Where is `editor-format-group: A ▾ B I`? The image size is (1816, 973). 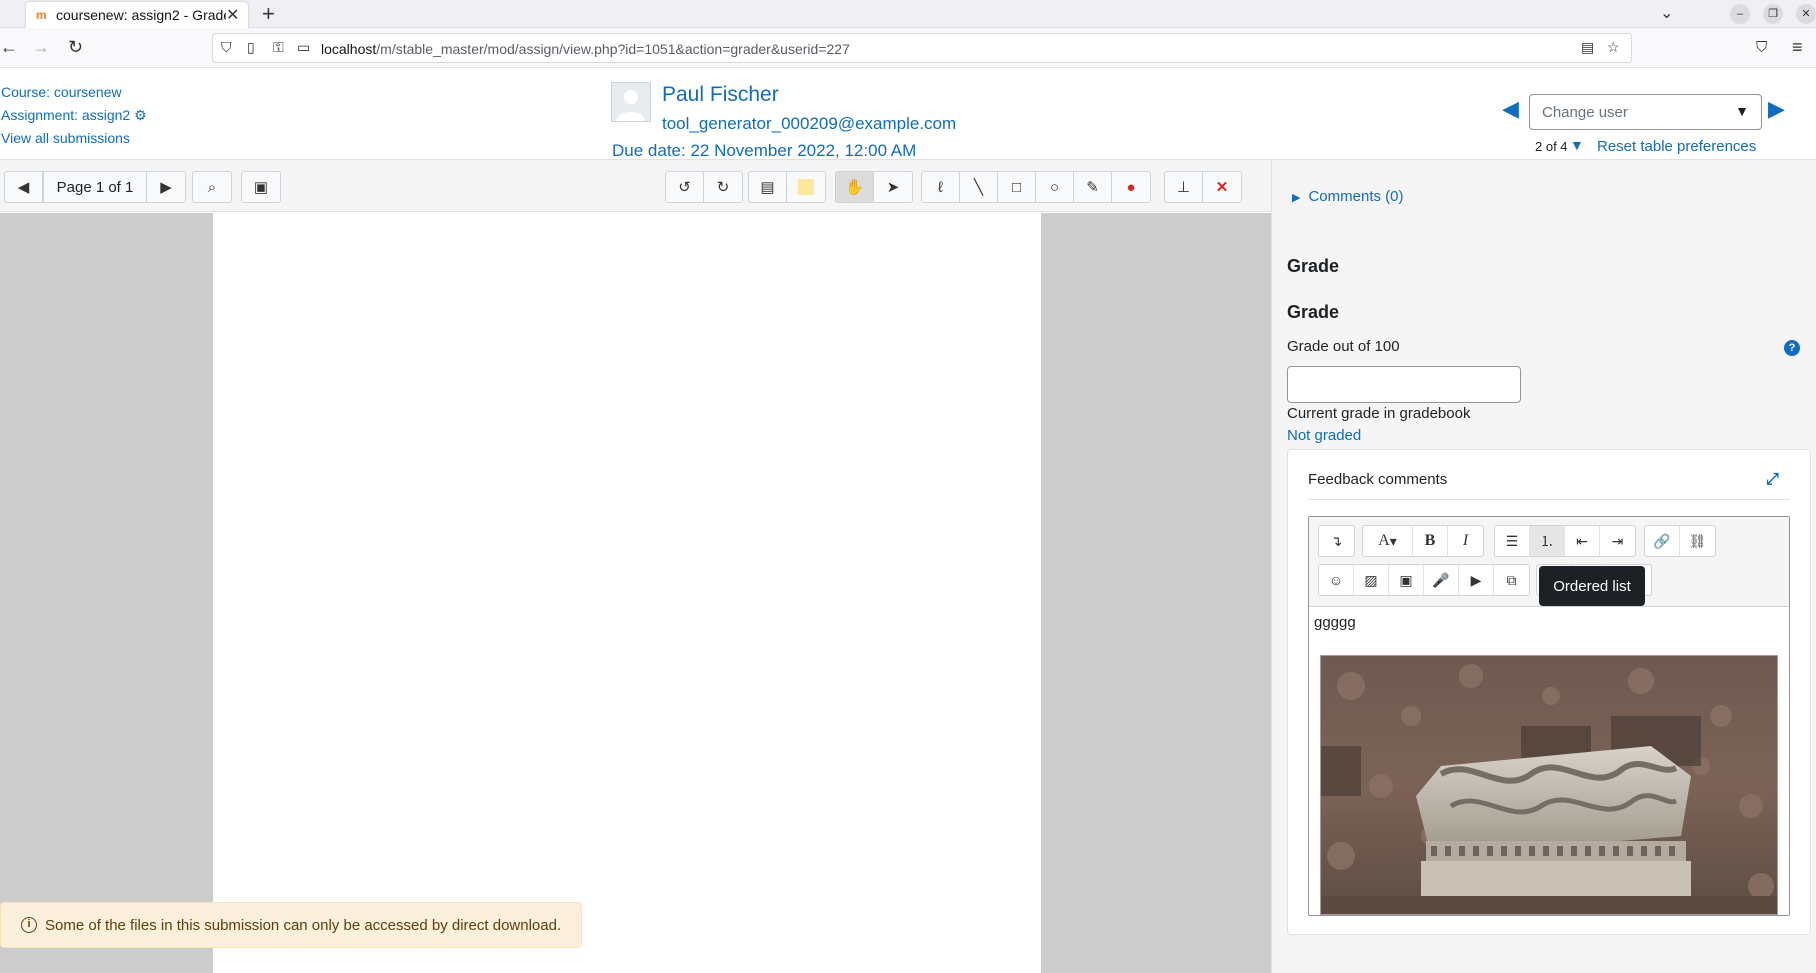
editor-format-group: A ▾ B I is located at coordinates (1423, 541).